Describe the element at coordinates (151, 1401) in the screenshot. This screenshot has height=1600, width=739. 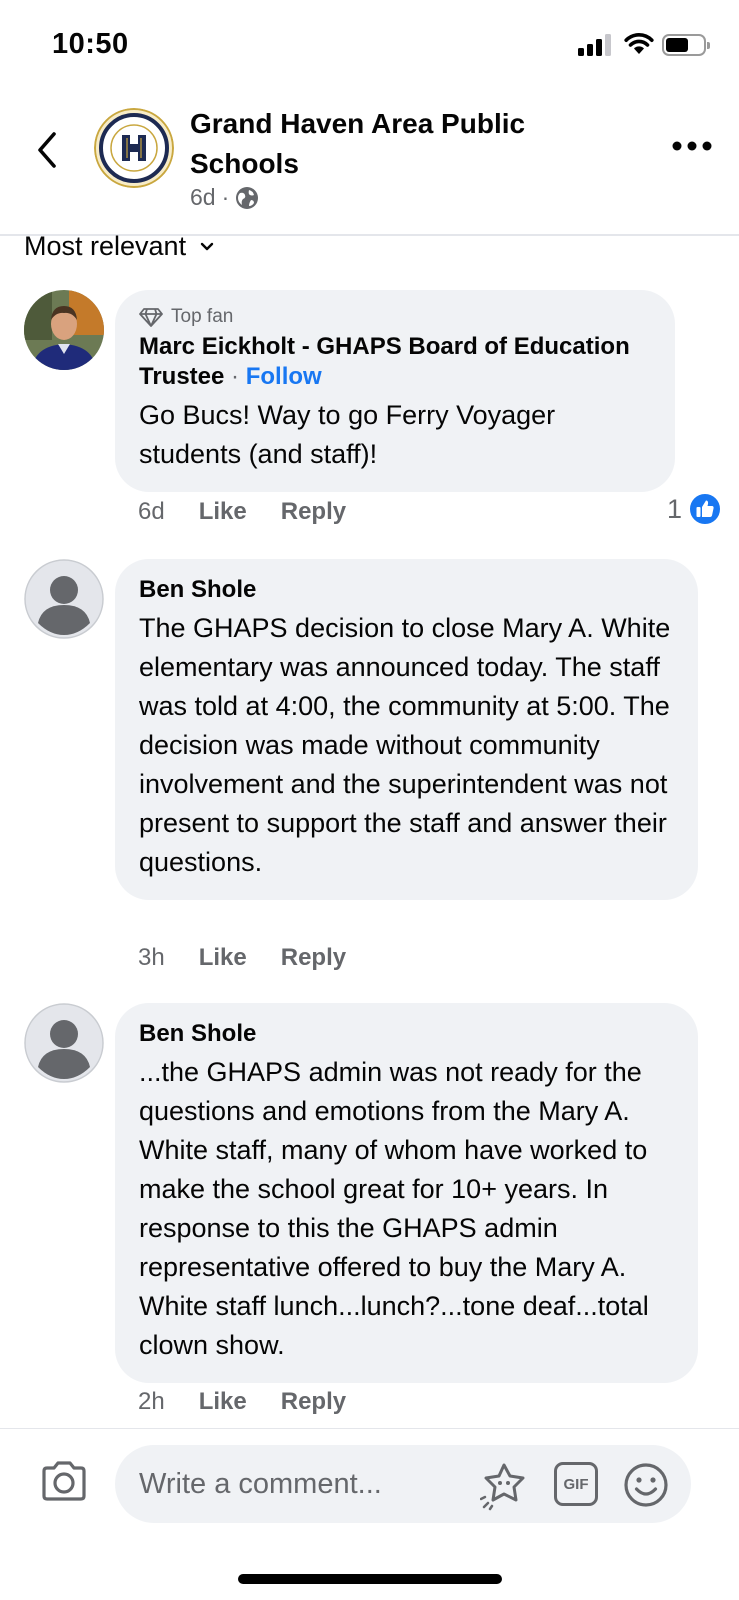
I see `comment-time: 2h` at that location.